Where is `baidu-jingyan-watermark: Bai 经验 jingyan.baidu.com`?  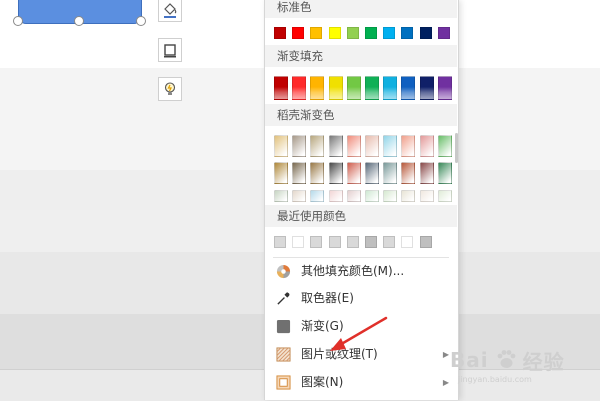 baidu-jingyan-watermark: Bai 经验 jingyan.baidu.com is located at coordinates (520, 363).